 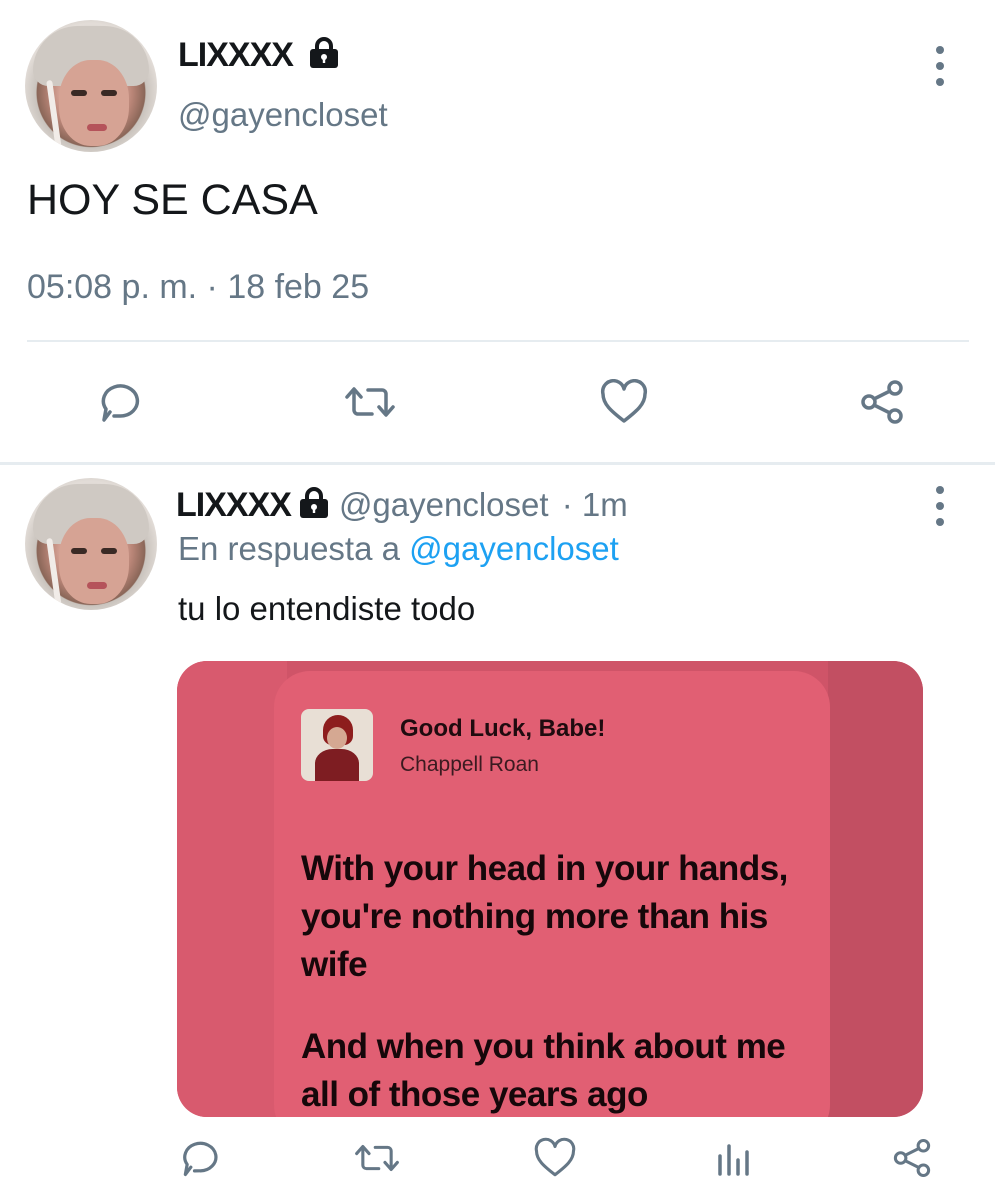 What do you see at coordinates (289, 548) in the screenshot?
I see `in-reply-label: En respuesta a` at bounding box center [289, 548].